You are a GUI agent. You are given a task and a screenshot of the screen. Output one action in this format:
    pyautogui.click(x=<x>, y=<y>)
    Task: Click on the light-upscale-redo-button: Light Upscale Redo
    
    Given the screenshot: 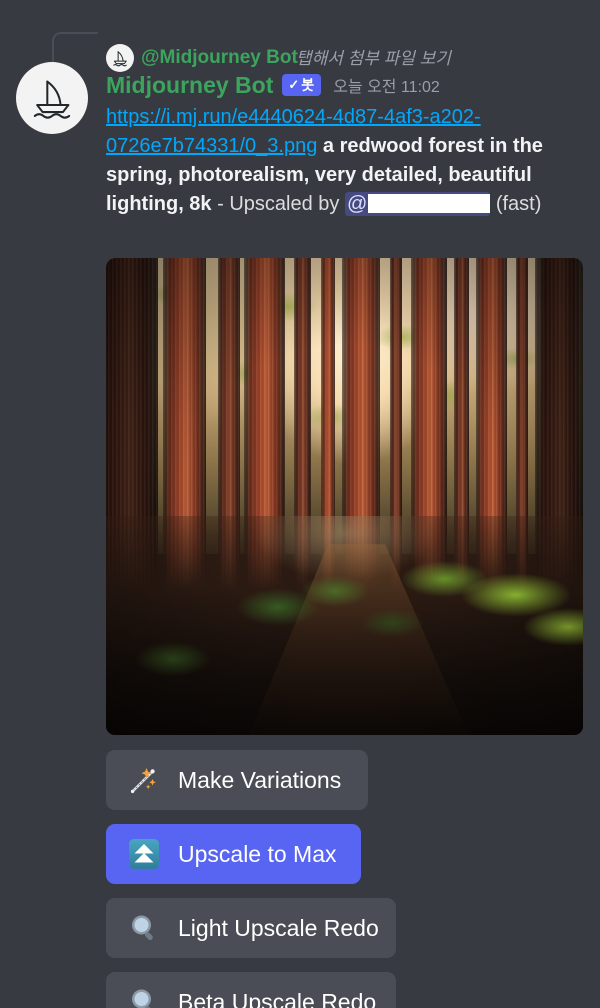 What is the action you would take?
    pyautogui.click(x=251, y=928)
    